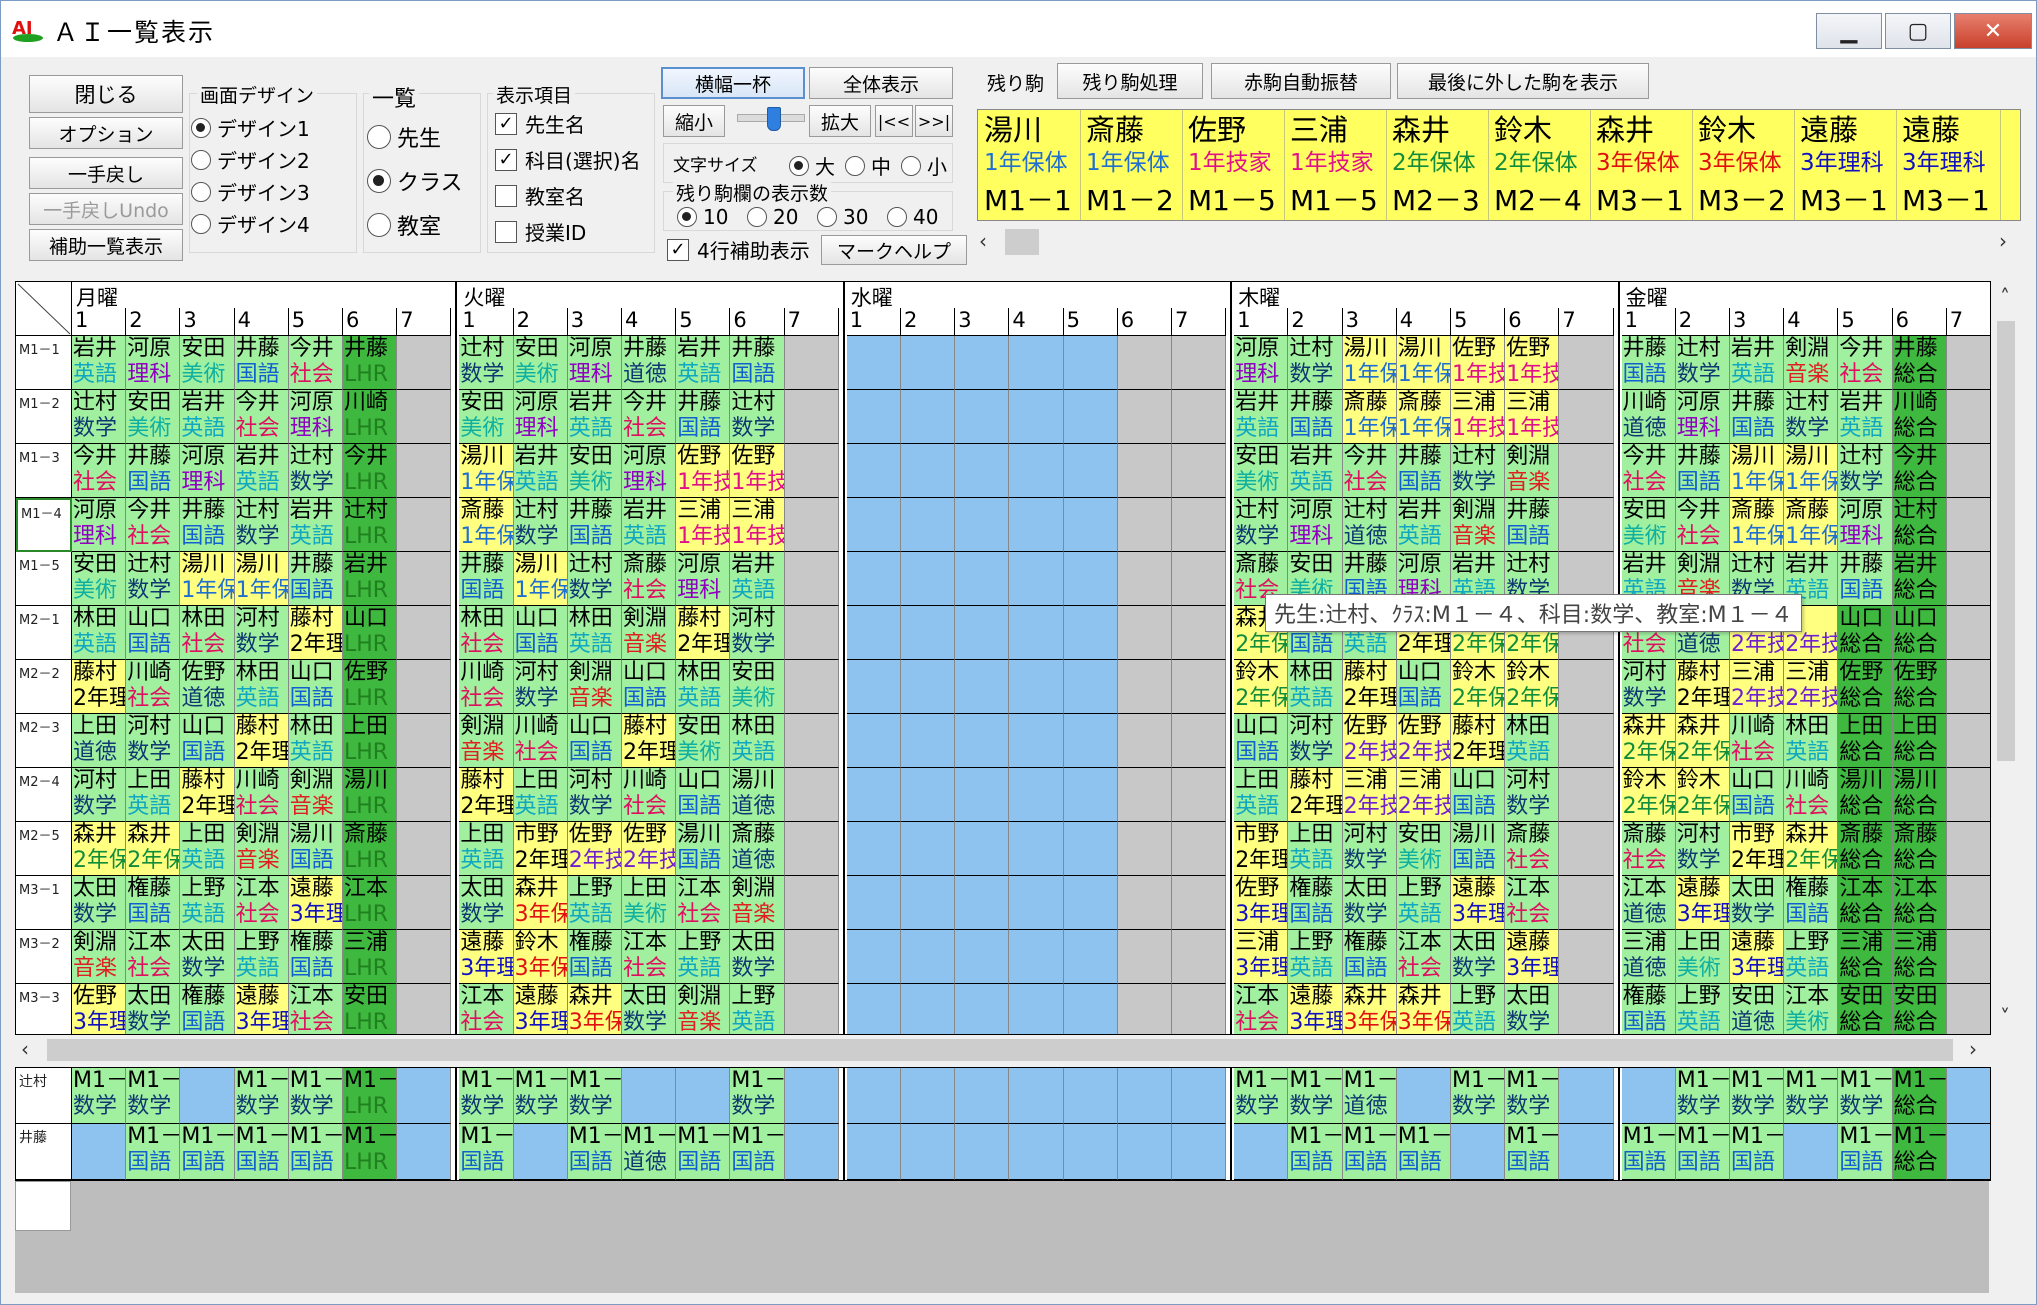  I want to click on class-row-header: M2－2, so click(44, 687).